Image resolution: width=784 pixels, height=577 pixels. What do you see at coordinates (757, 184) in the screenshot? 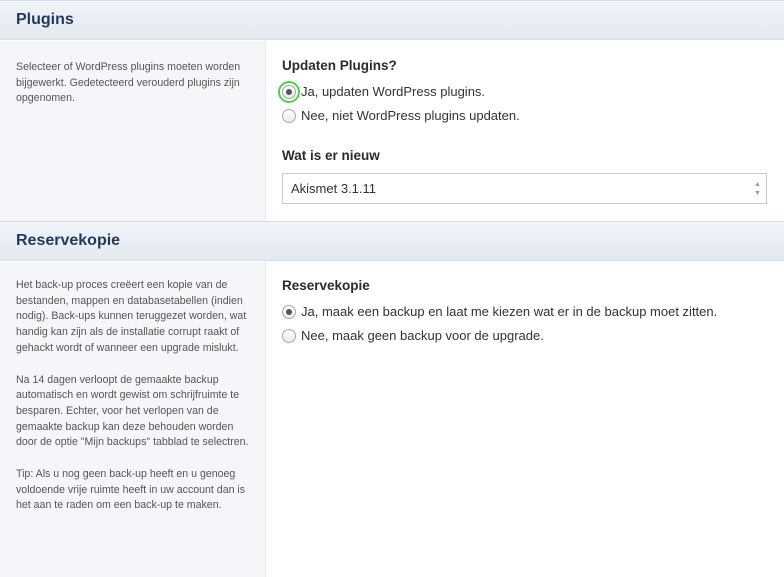
I see `scroll-up-icon: ▲` at bounding box center [757, 184].